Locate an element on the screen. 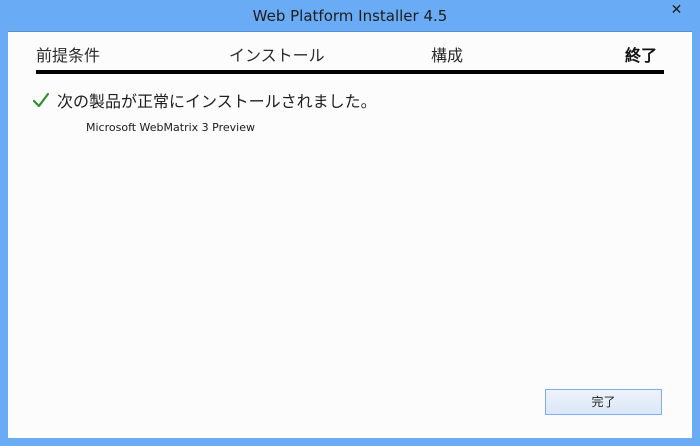 This screenshot has width=700, height=446. close-icon: ✕ is located at coordinates (676, 10).